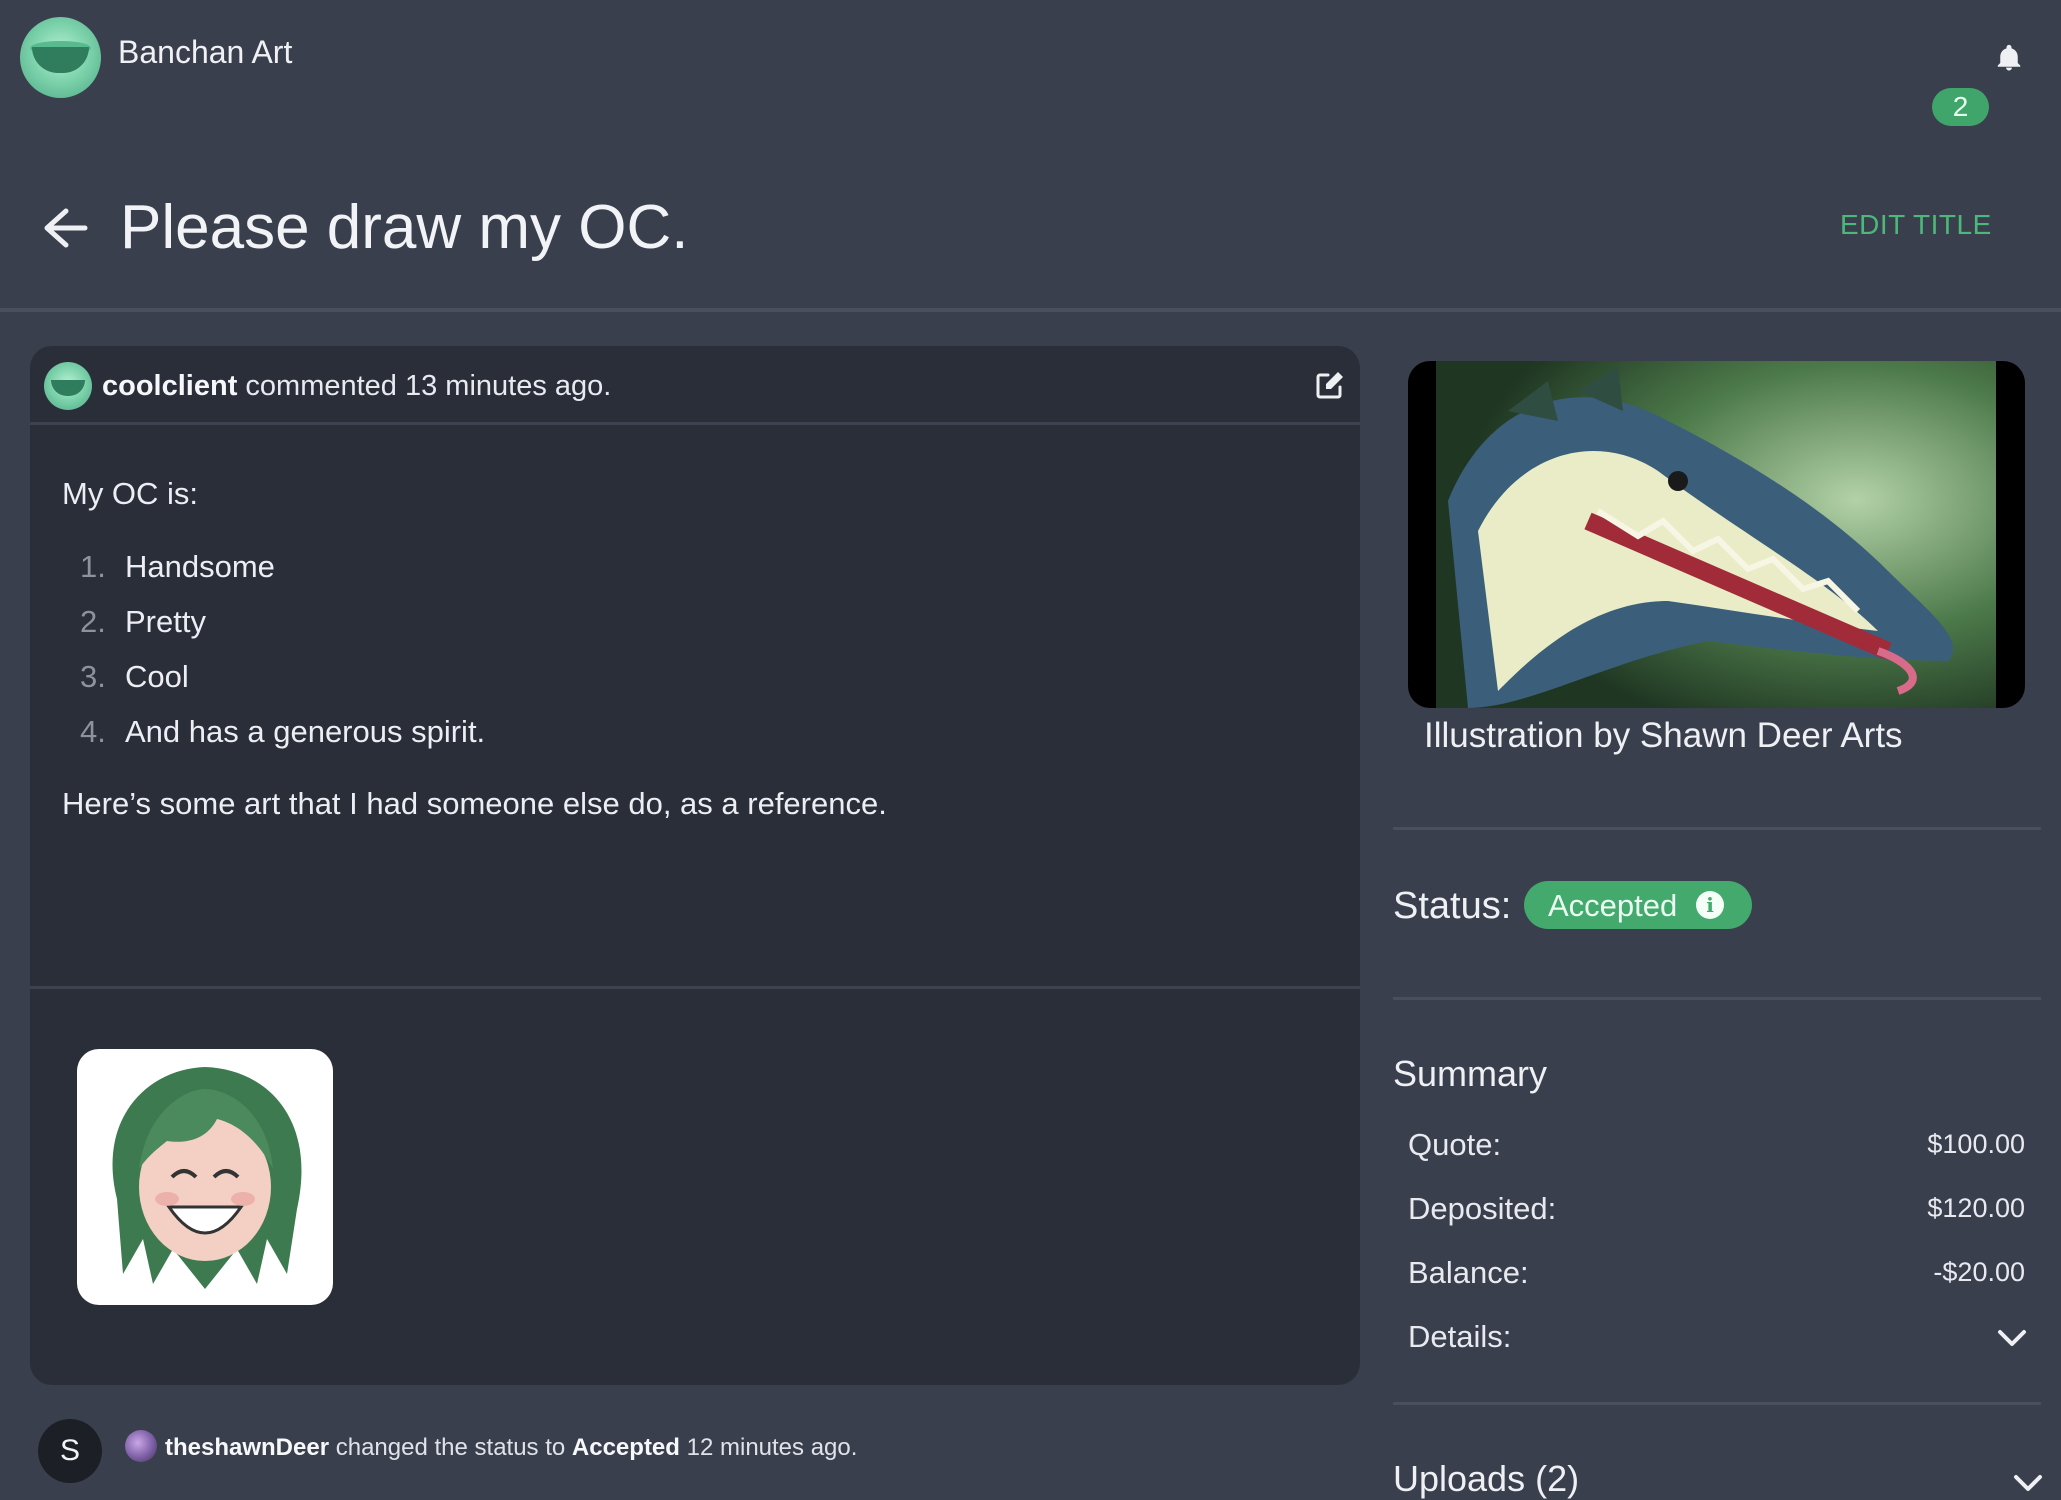  I want to click on summary-title: Summary, so click(1470, 1073).